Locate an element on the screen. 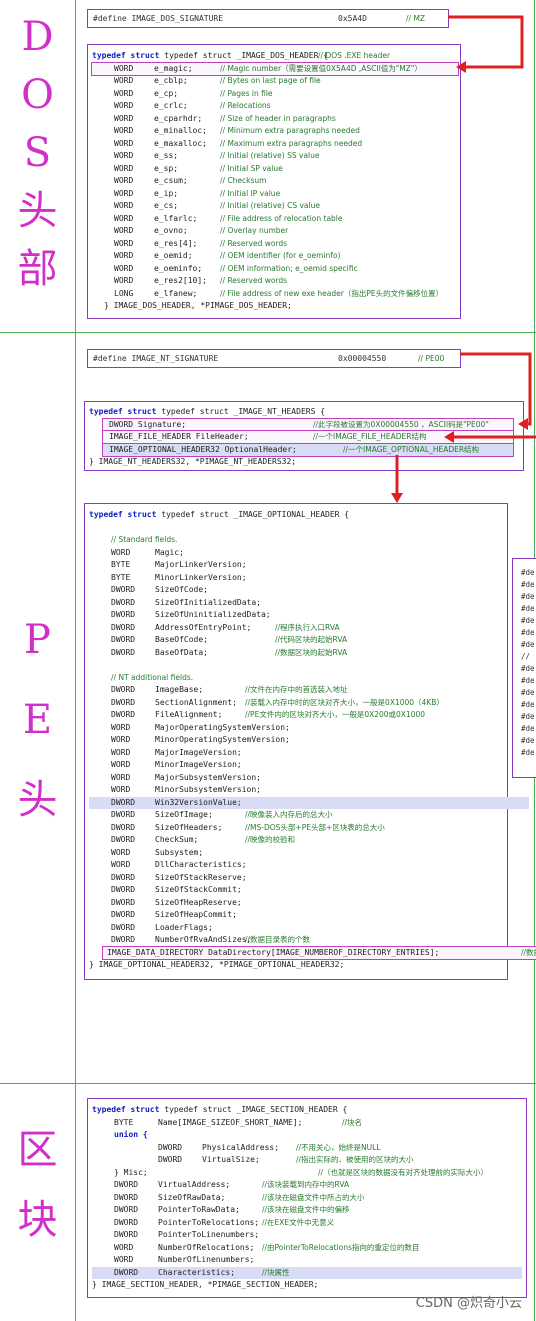 The width and height of the screenshot is (536, 1321). watermark: CSDN @炽奇小云 is located at coordinates (468, 1303).